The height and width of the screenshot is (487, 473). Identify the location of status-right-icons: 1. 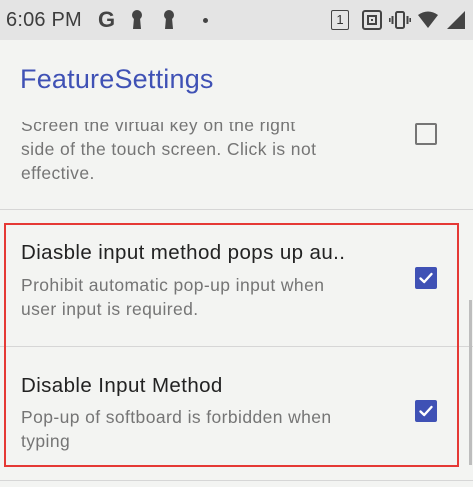
(399, 20).